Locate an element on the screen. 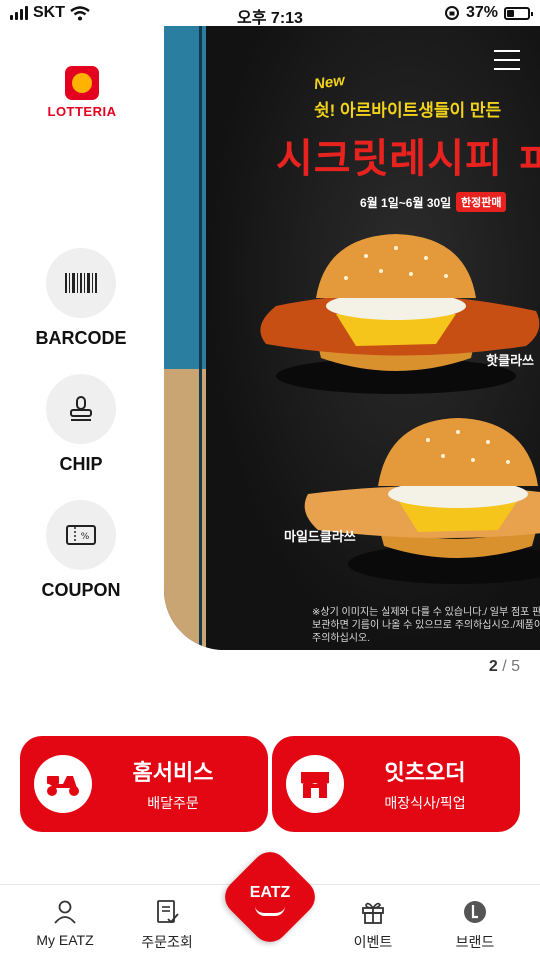 The height and width of the screenshot is (960, 540). store-icon is located at coordinates (315, 784).